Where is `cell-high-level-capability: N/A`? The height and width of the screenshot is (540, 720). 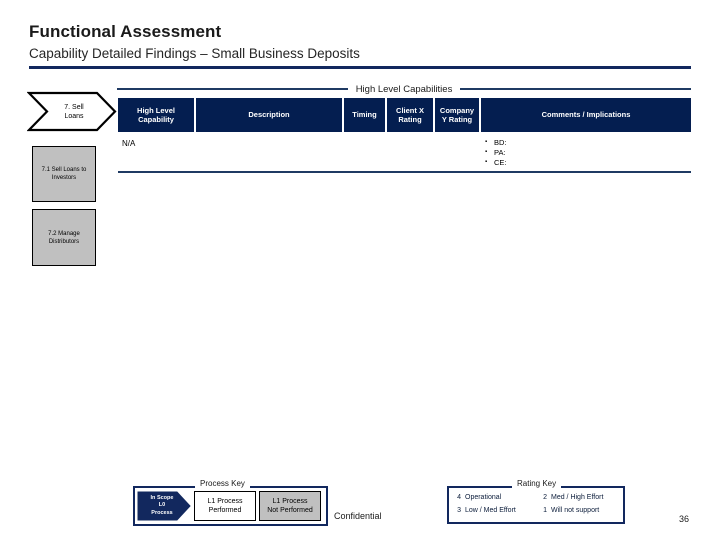 cell-high-level-capability: N/A is located at coordinates (129, 143).